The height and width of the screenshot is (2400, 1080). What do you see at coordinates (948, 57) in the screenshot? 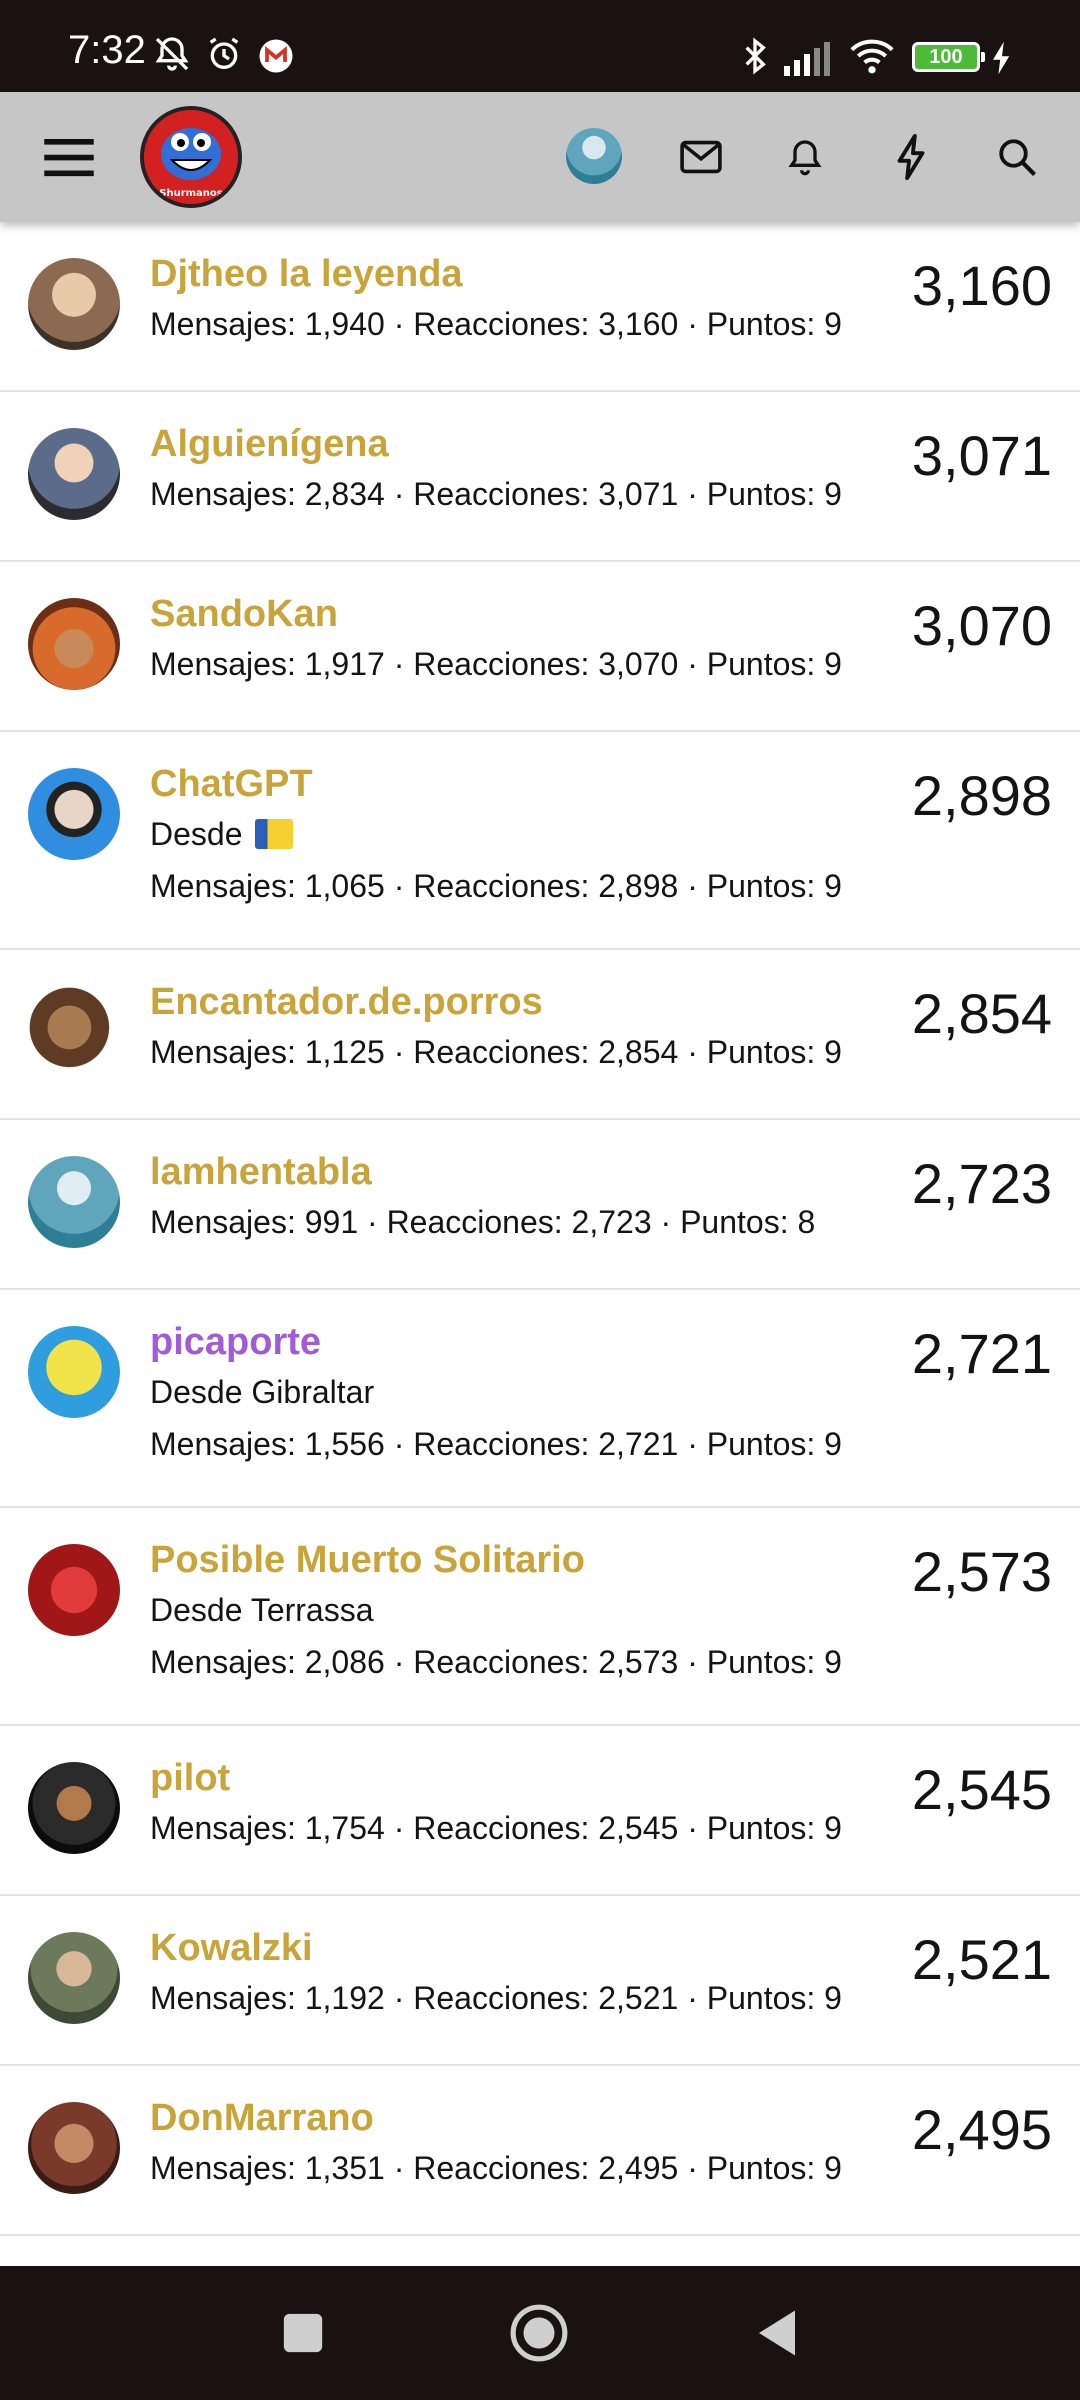
I see `battery-indicator: 100` at bounding box center [948, 57].